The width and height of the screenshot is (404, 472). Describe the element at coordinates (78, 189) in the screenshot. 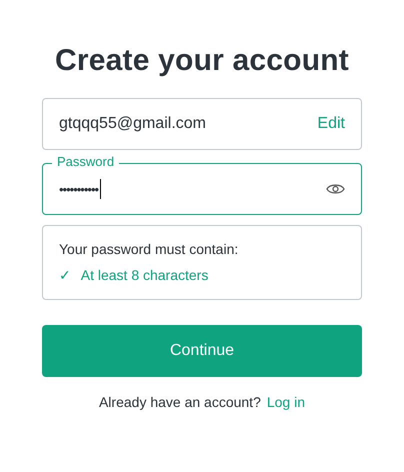

I see `password-value: •••••••••••` at that location.